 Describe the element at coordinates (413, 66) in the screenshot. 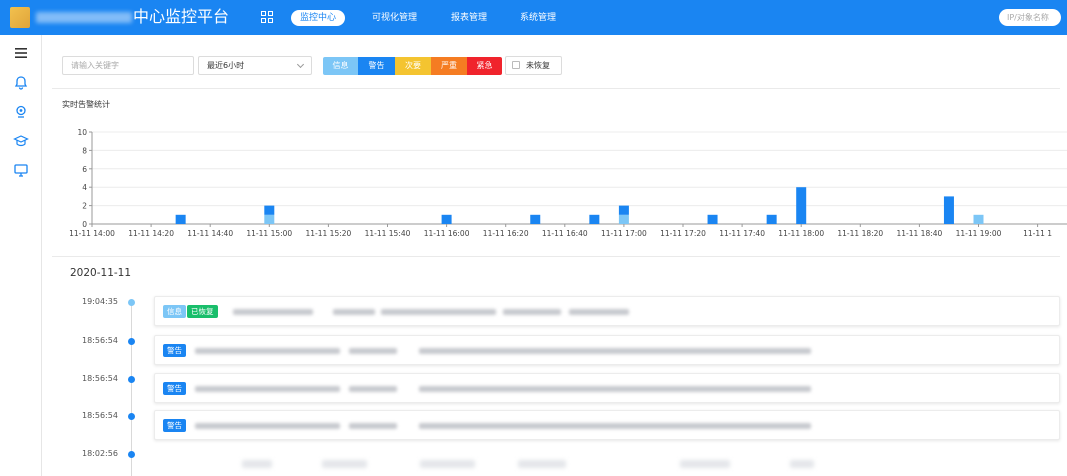

I see `level-filter-2: 次要` at that location.